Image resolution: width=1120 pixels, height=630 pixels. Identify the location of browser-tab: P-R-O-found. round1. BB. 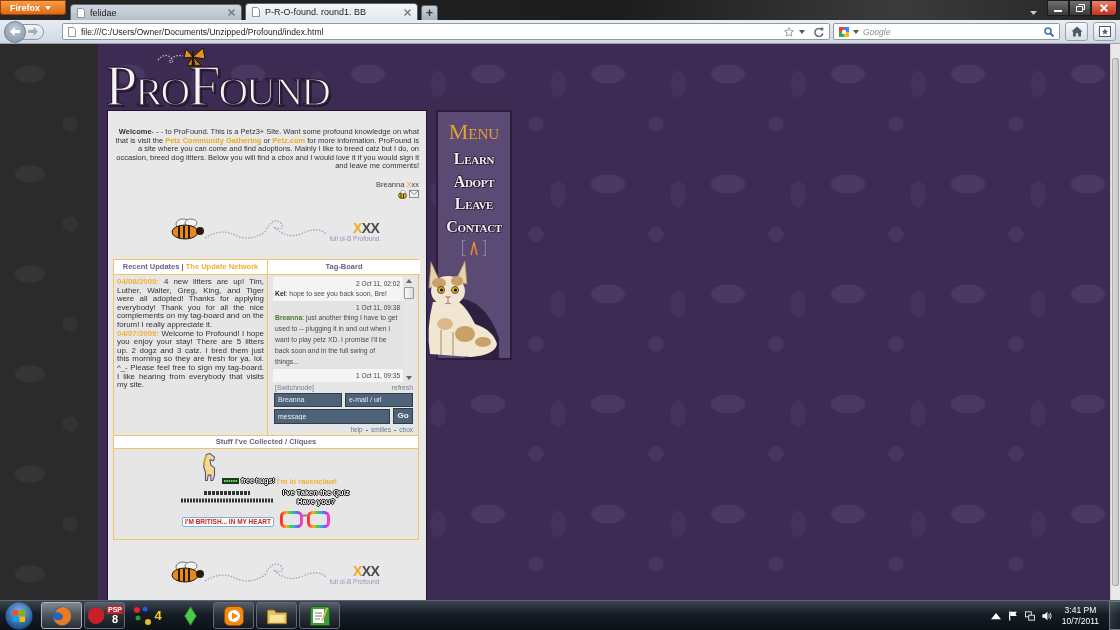
(331, 11).